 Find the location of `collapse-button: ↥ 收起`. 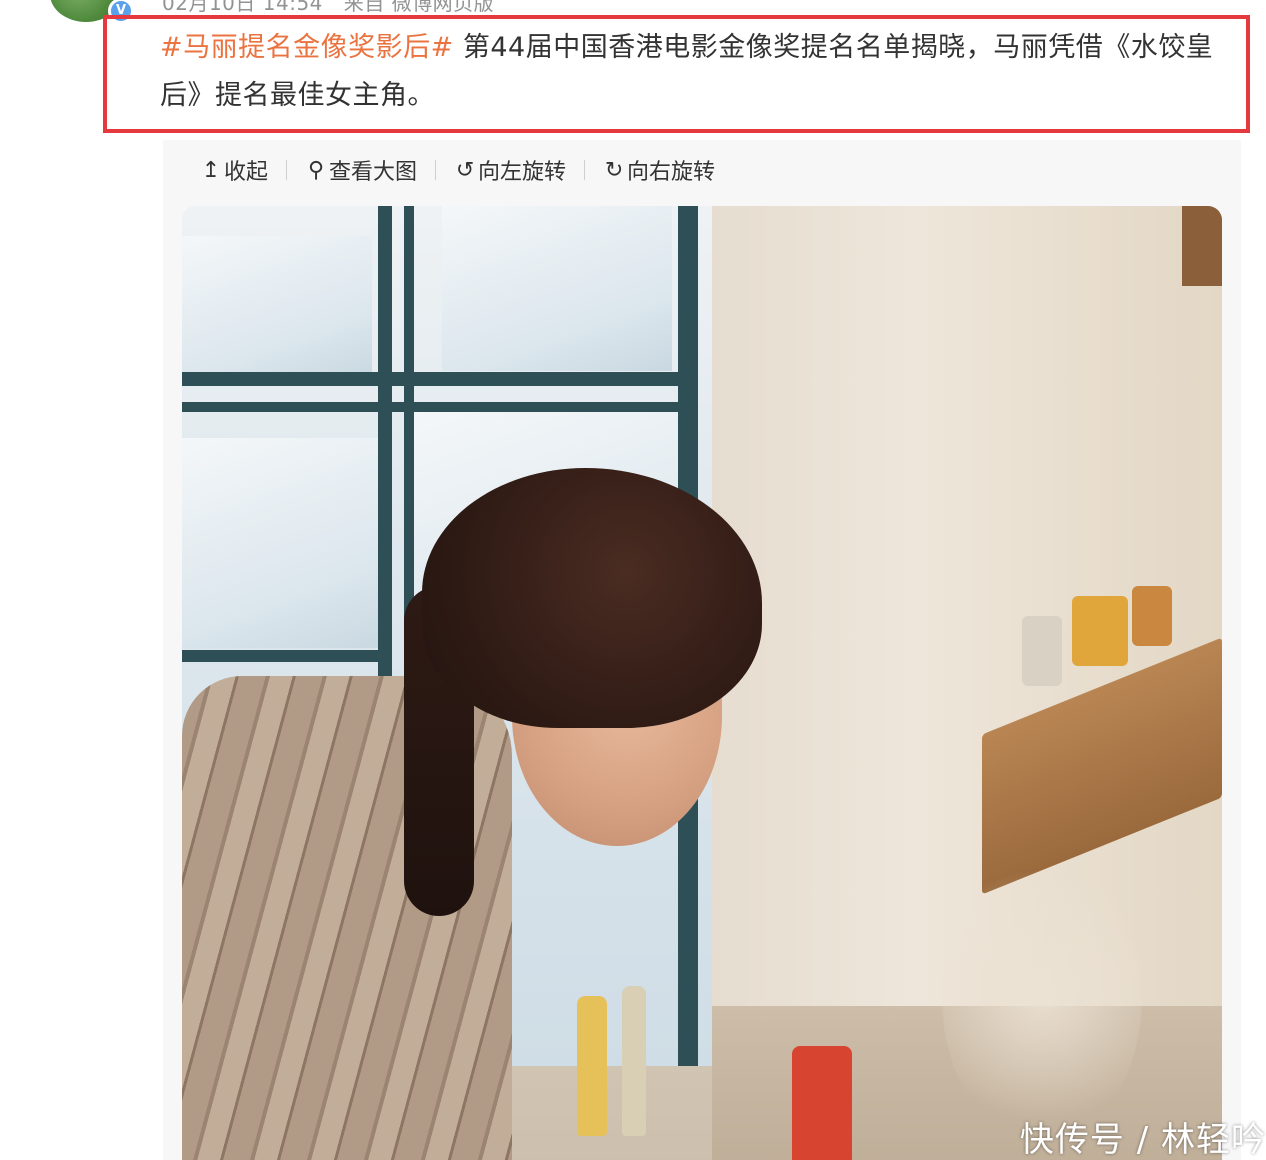

collapse-button: ↥ 收起 is located at coordinates (234, 170).